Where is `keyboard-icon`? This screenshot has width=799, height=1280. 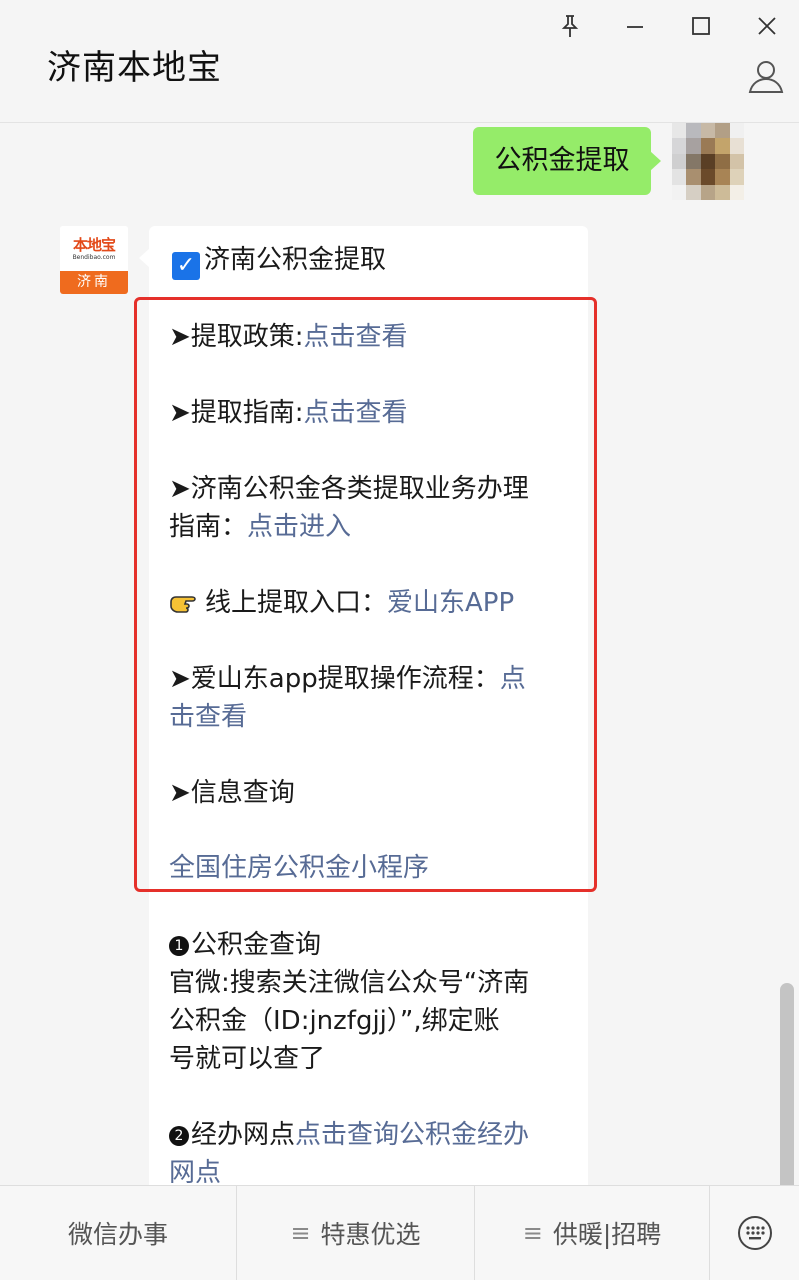
keyboard-icon is located at coordinates (754, 1233).